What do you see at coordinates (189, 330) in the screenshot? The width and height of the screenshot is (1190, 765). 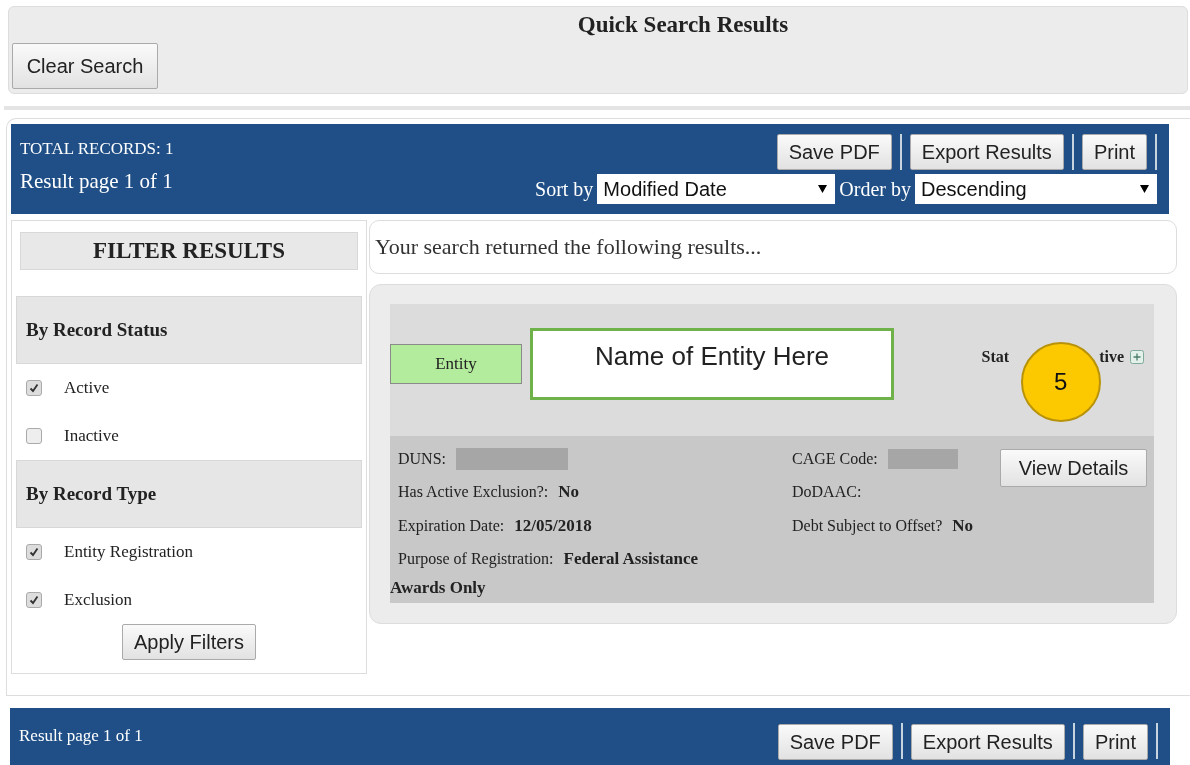 I see `filter-group-heading: By Record Status` at bounding box center [189, 330].